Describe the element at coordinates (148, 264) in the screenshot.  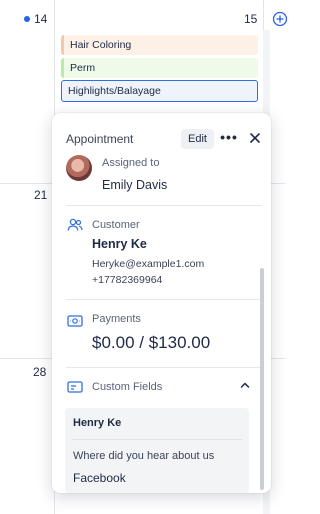
I see `customer-email: Heryke@example1.com` at that location.